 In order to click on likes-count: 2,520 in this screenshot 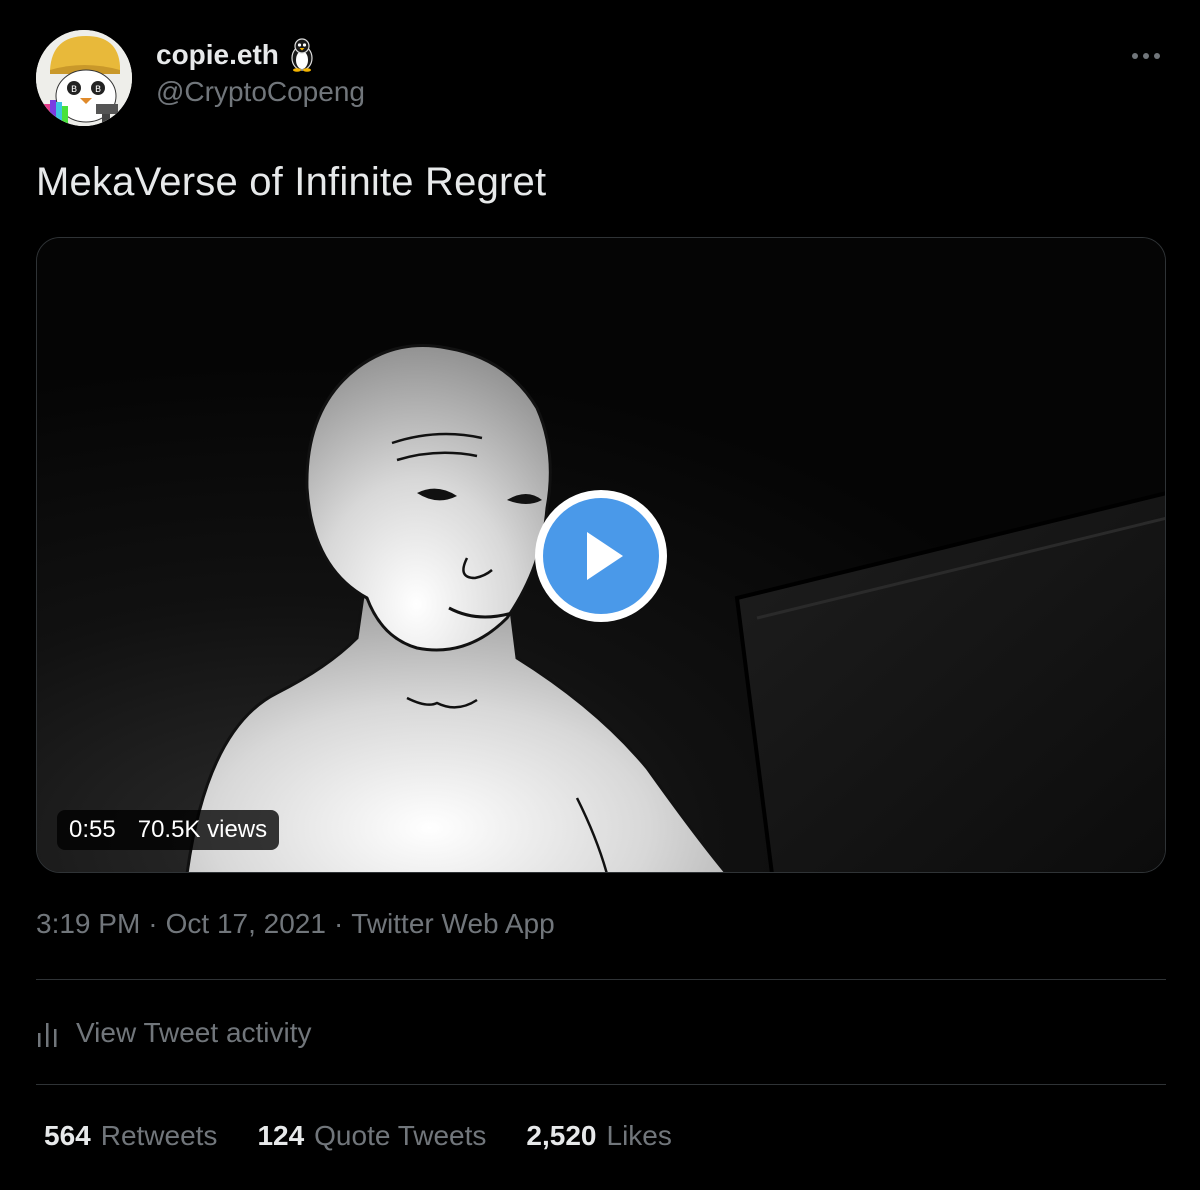, I will do `click(561, 1135)`.